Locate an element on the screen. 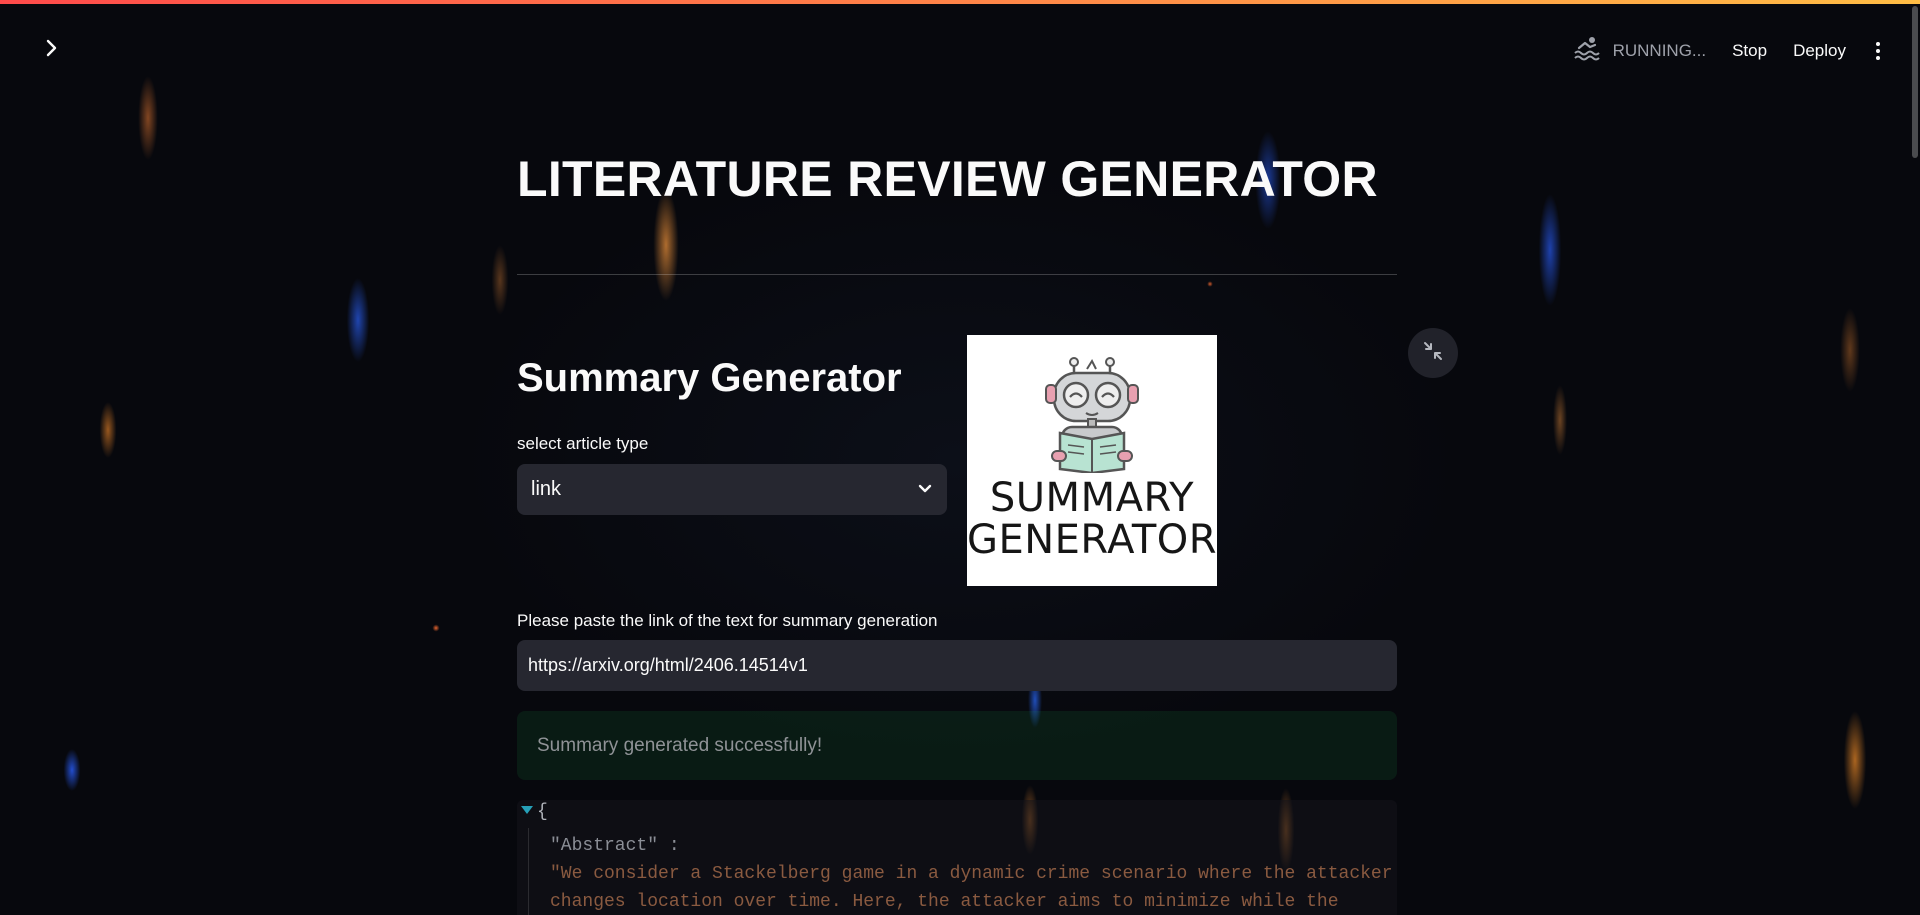 The image size is (1920, 915). logo-text: SUMMARY GENERATOR is located at coordinates (1092, 519).